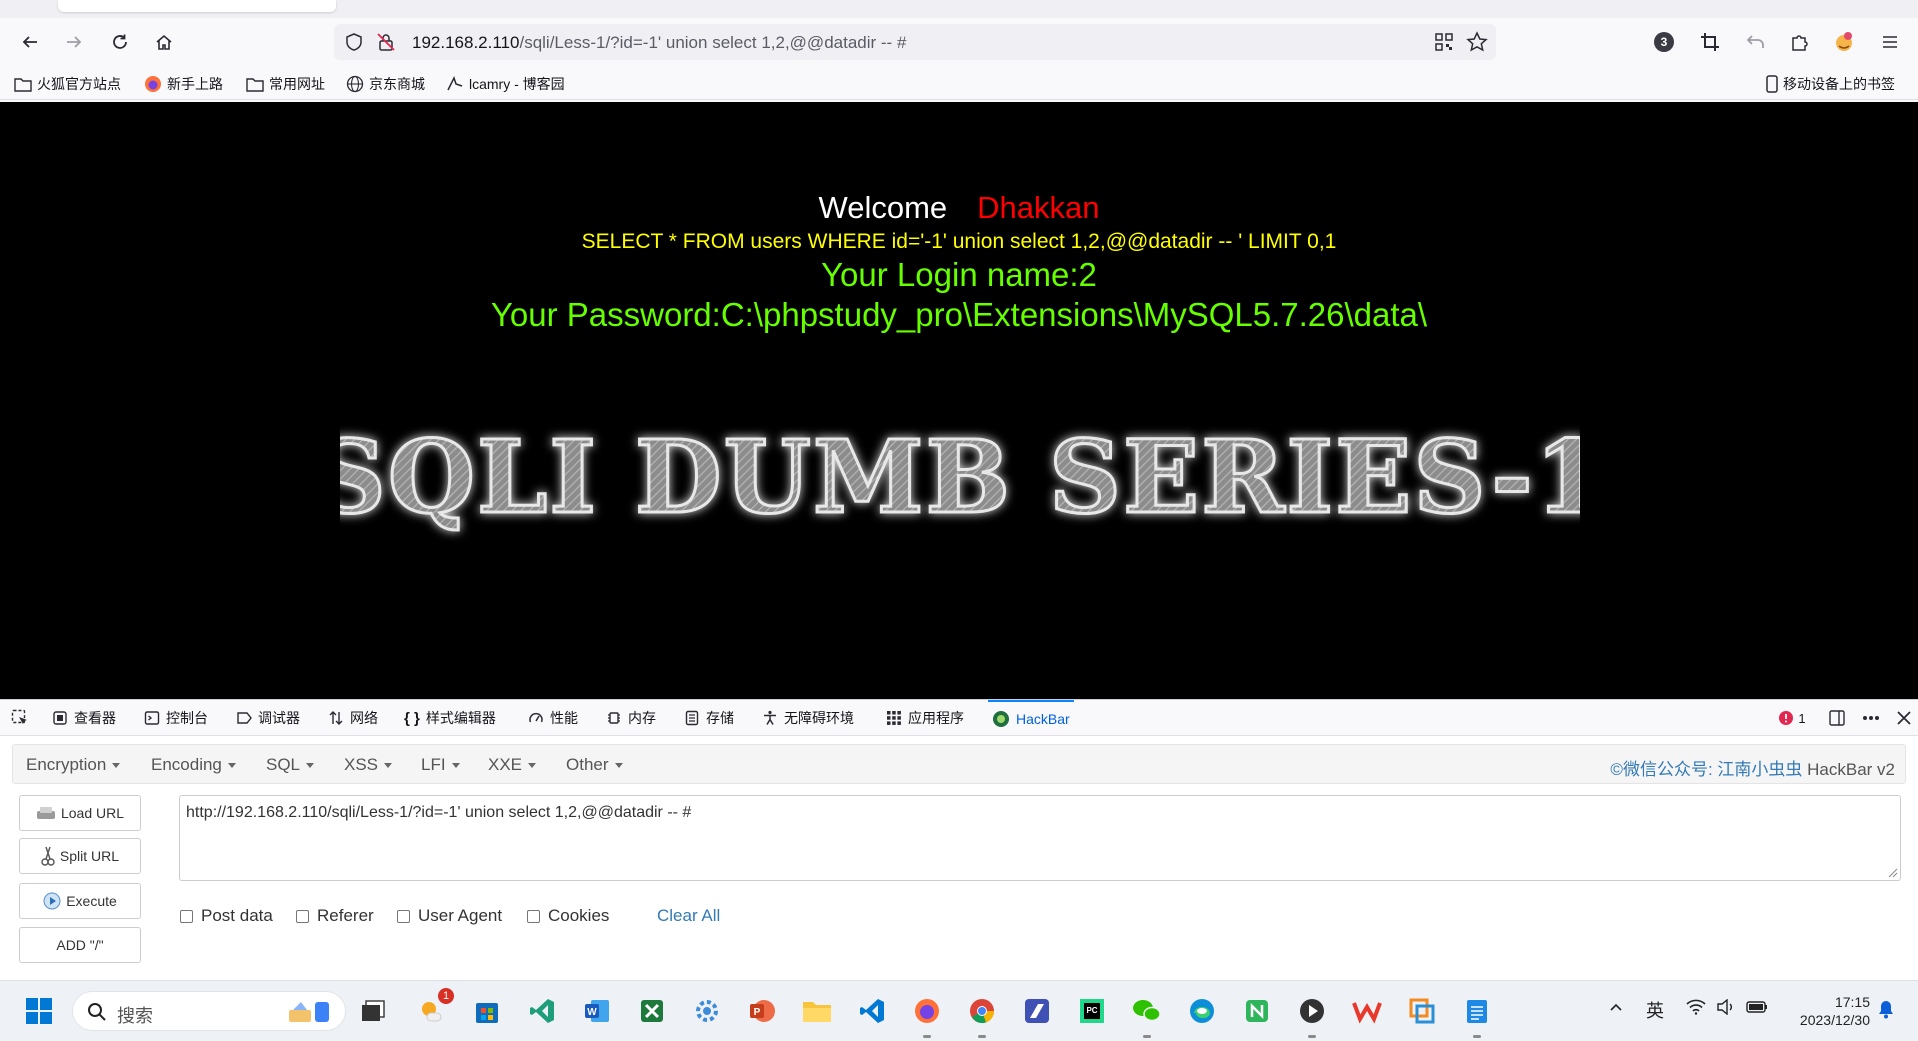 The image size is (1918, 1041). What do you see at coordinates (1871, 718) in the screenshot?
I see `devtools-options-button` at bounding box center [1871, 718].